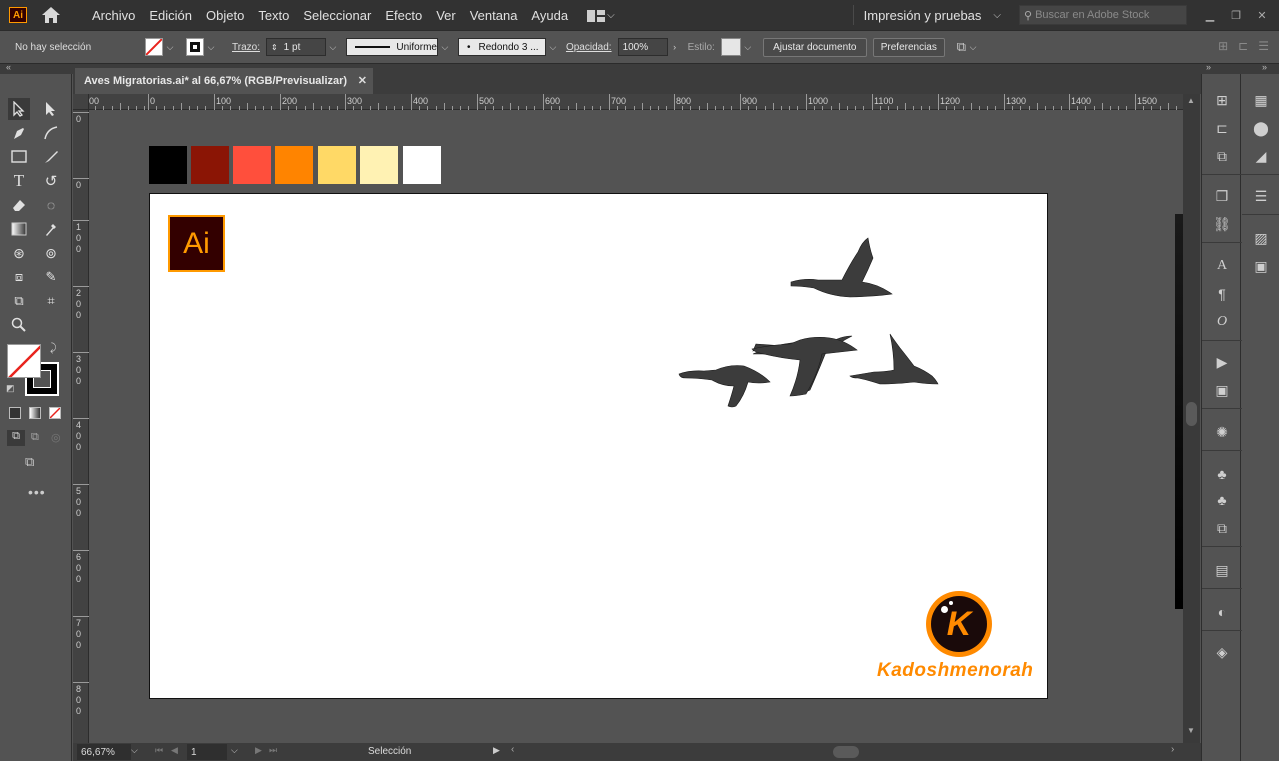 The height and width of the screenshot is (761, 1279). I want to click on menu-efecto: Efecto, so click(403, 15).